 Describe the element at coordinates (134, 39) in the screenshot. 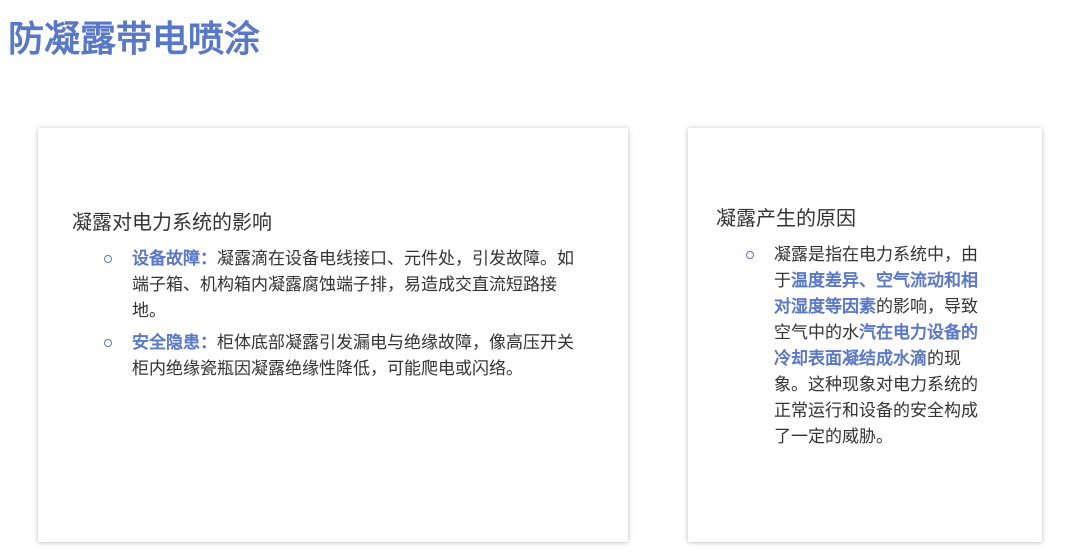

I see `page-title: 防凝露带电喷涂` at that location.